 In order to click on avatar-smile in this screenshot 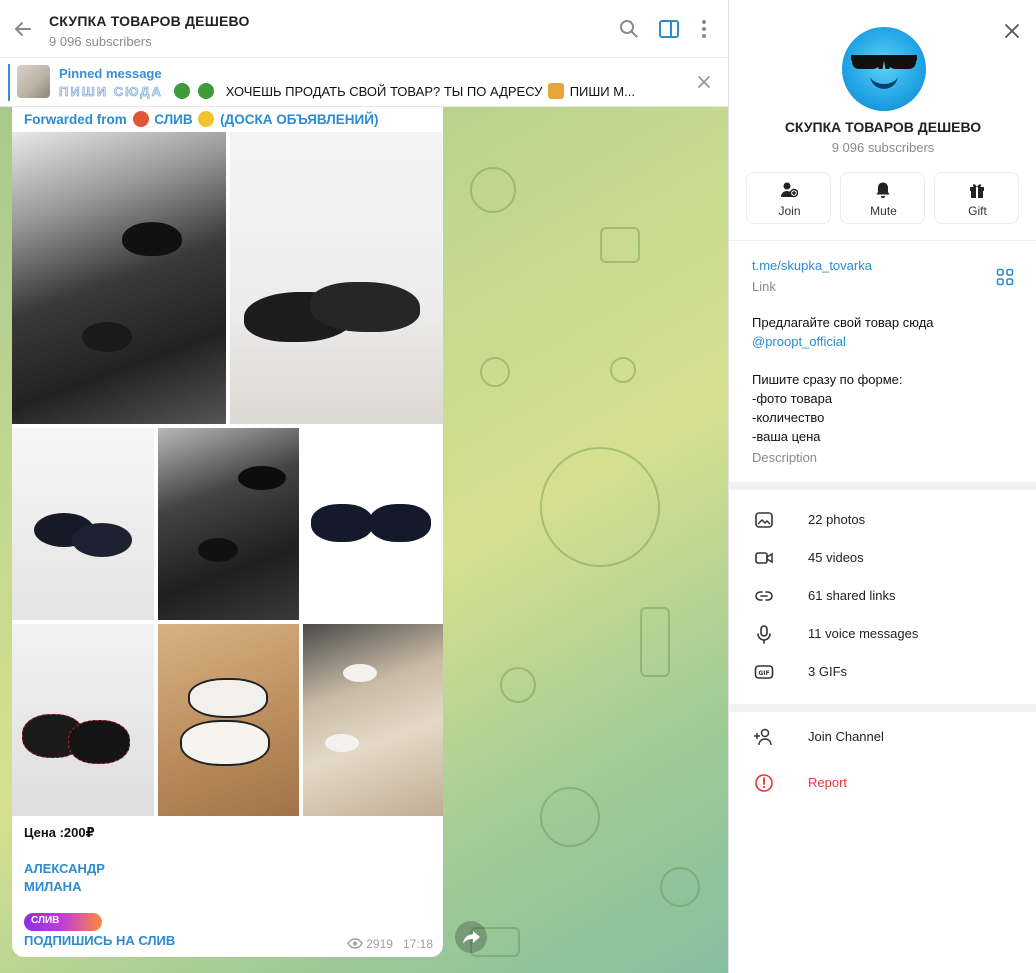, I will do `click(884, 80)`.